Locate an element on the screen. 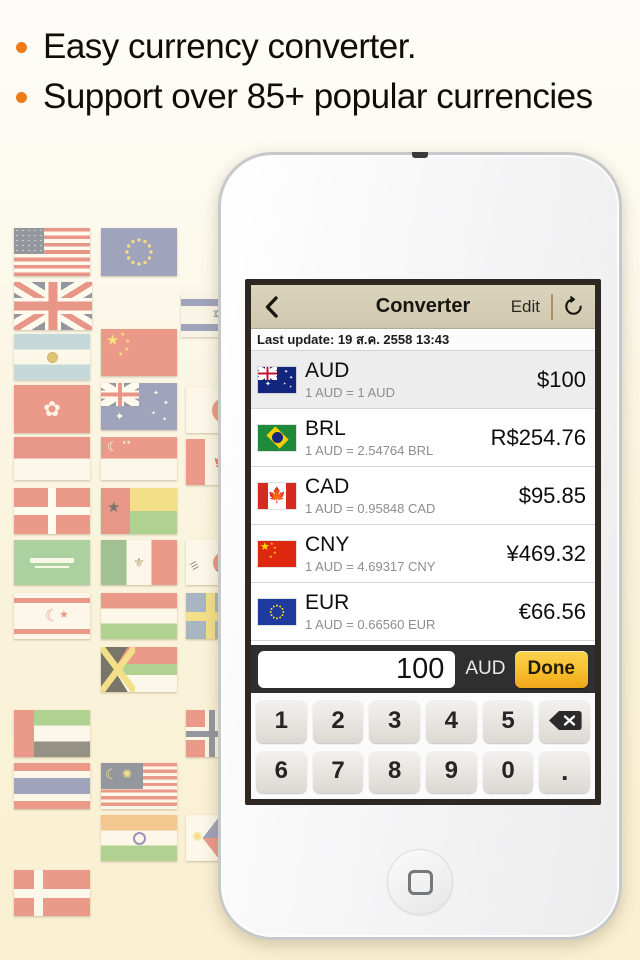 The width and height of the screenshot is (640, 960). row-text: AUD 1 AUD = 1 AUD is located at coordinates (418, 380).